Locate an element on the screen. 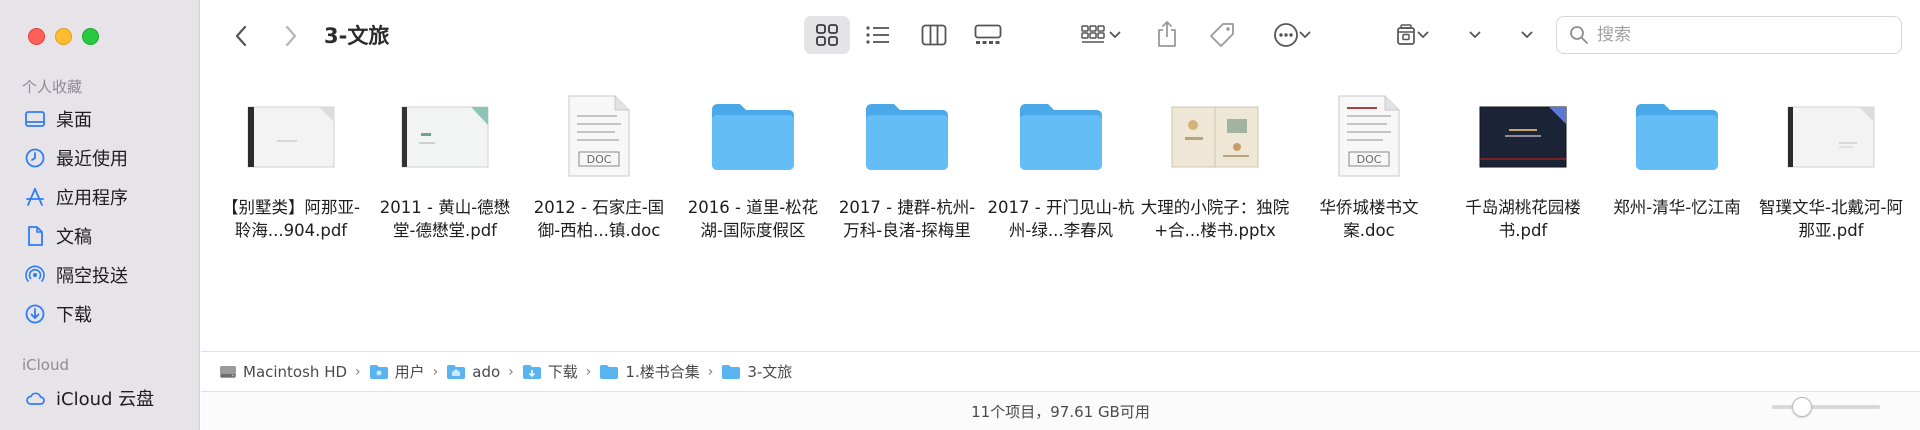 The height and width of the screenshot is (430, 1920). column-view-button is located at coordinates (934, 35).